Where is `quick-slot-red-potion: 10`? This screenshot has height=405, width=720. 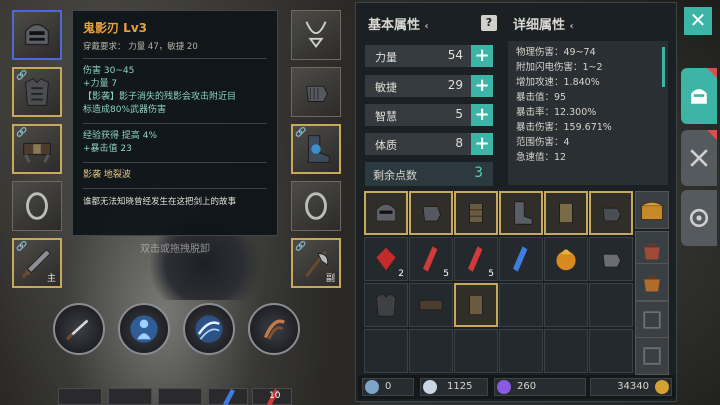 quick-slot-red-potion: 10 is located at coordinates (272, 396).